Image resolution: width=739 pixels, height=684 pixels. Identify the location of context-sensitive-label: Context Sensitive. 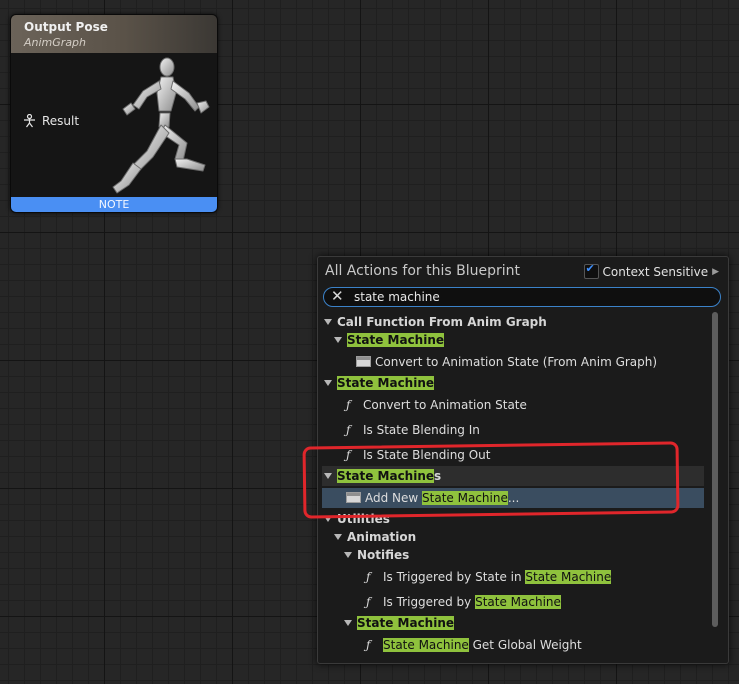
(655, 271).